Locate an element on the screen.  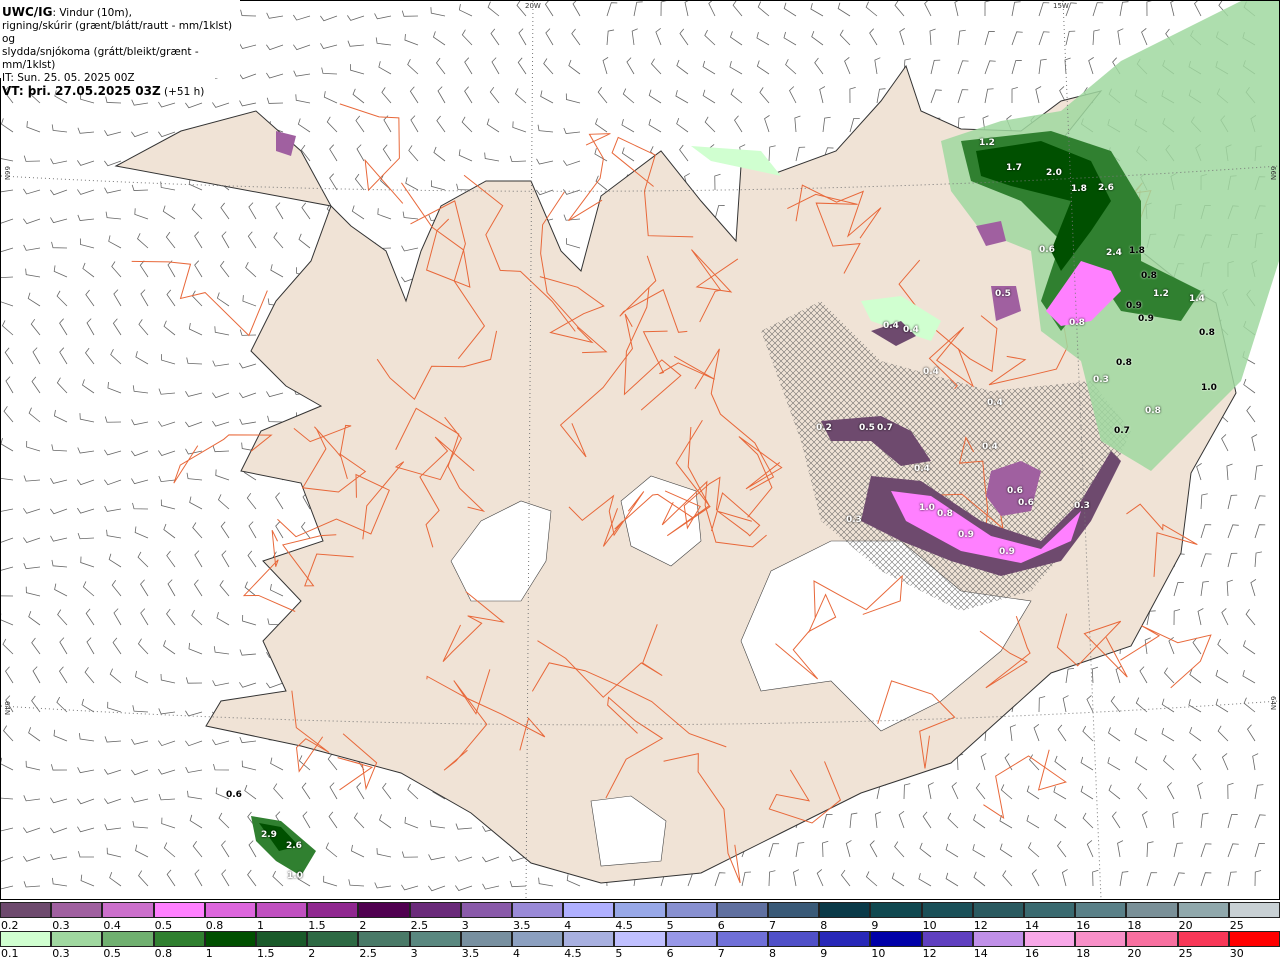
legend-tick-label: 3 is located at coordinates (414, 953).